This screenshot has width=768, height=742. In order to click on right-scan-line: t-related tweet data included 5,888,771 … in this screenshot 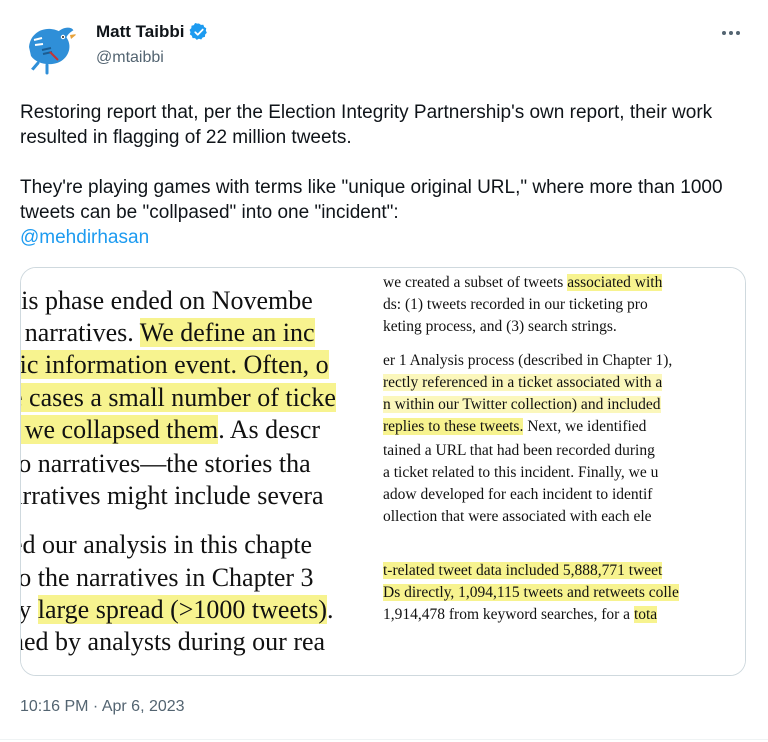, I will do `click(523, 571)`.